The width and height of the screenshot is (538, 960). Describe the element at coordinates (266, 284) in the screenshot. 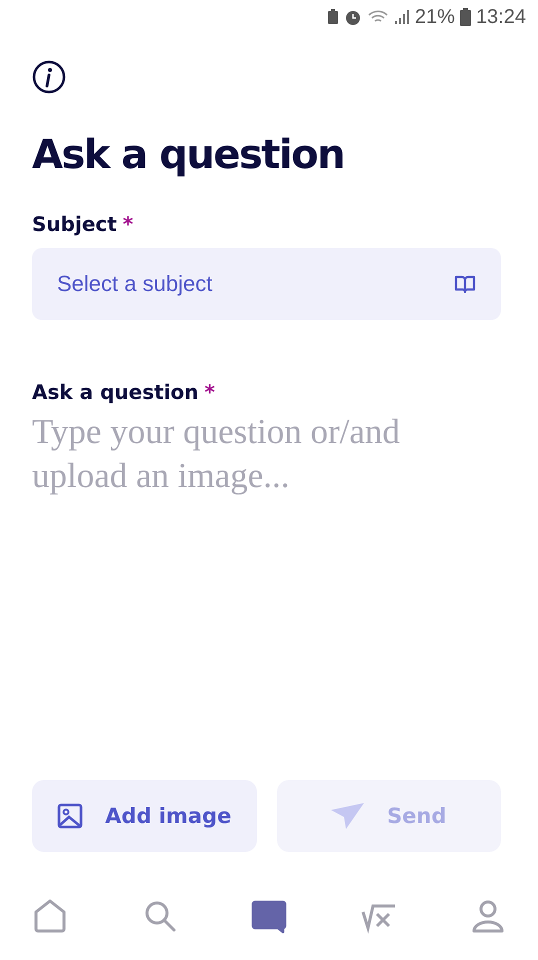

I see `subject-select: Select a subject` at that location.